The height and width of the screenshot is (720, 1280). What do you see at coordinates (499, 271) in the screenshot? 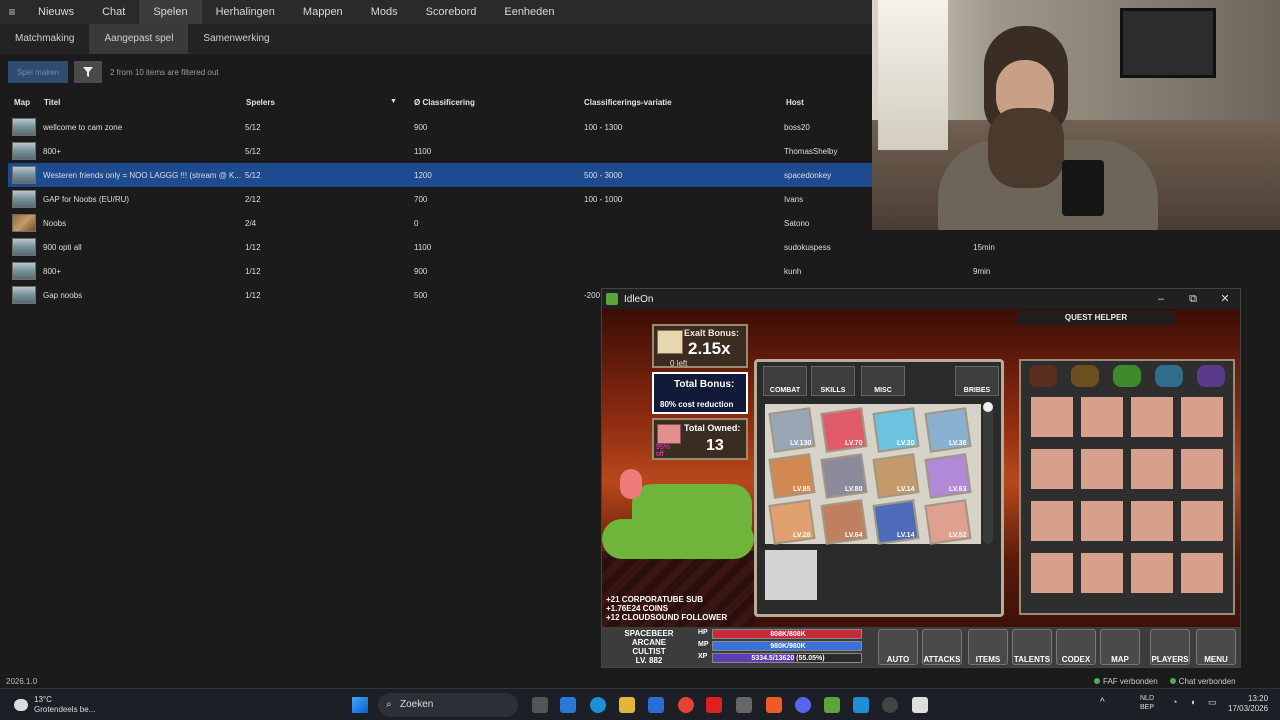
I see `table-row: 800+ 1/12 900 kunh 9min` at bounding box center [499, 271].